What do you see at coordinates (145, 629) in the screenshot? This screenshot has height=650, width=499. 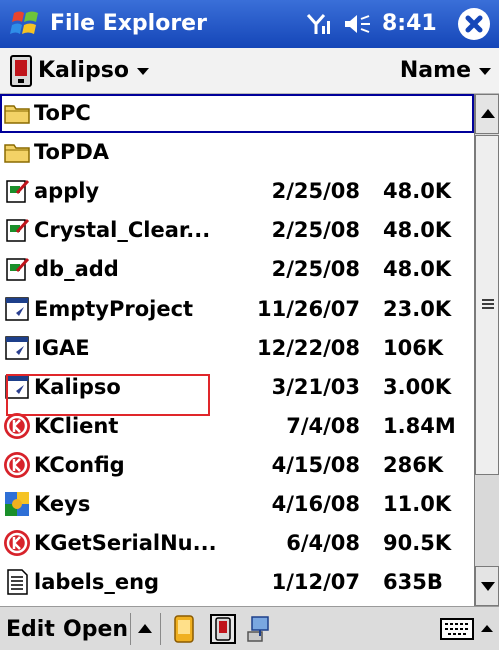 I see `up-folder-button` at bounding box center [145, 629].